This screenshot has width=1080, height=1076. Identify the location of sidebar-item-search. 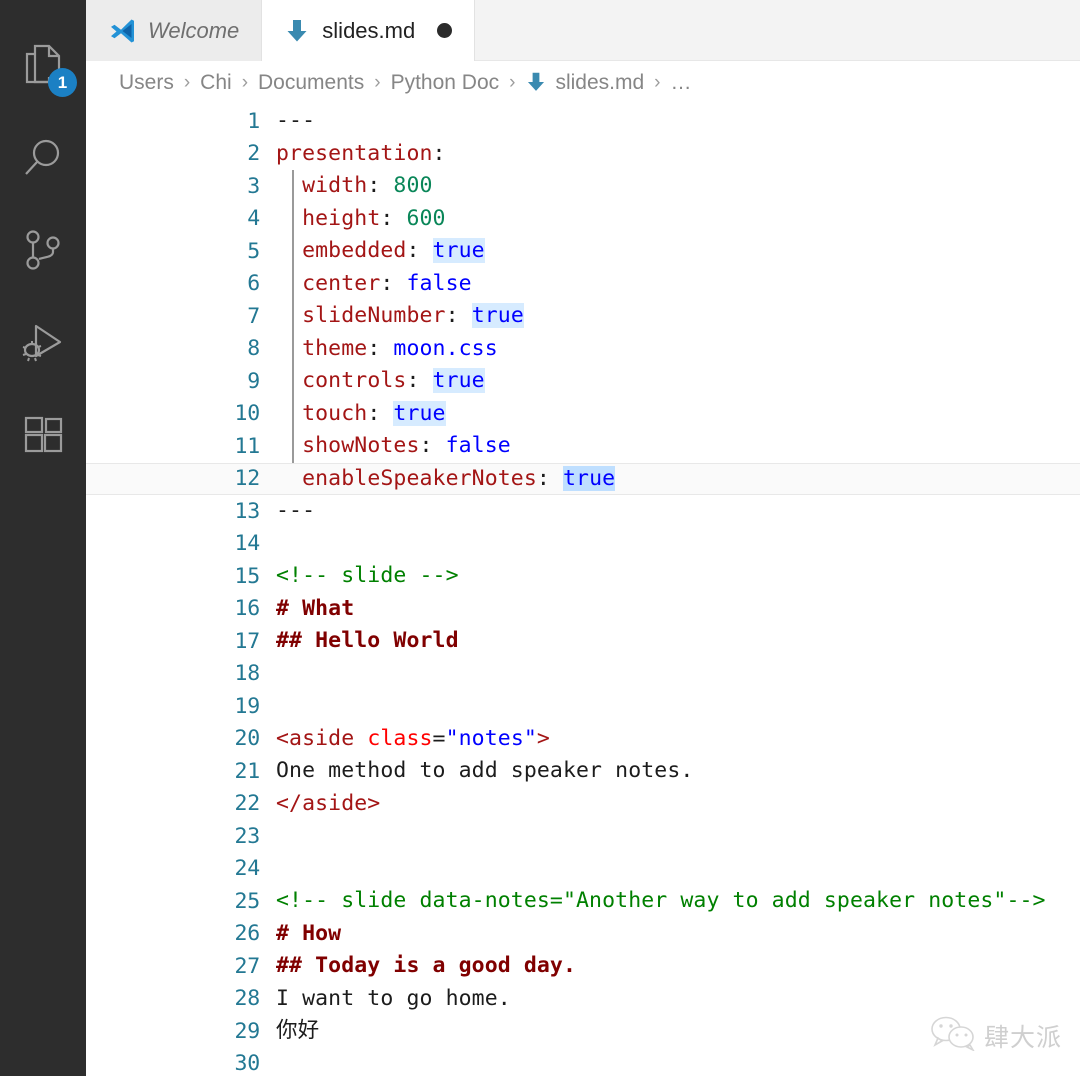
(43, 157).